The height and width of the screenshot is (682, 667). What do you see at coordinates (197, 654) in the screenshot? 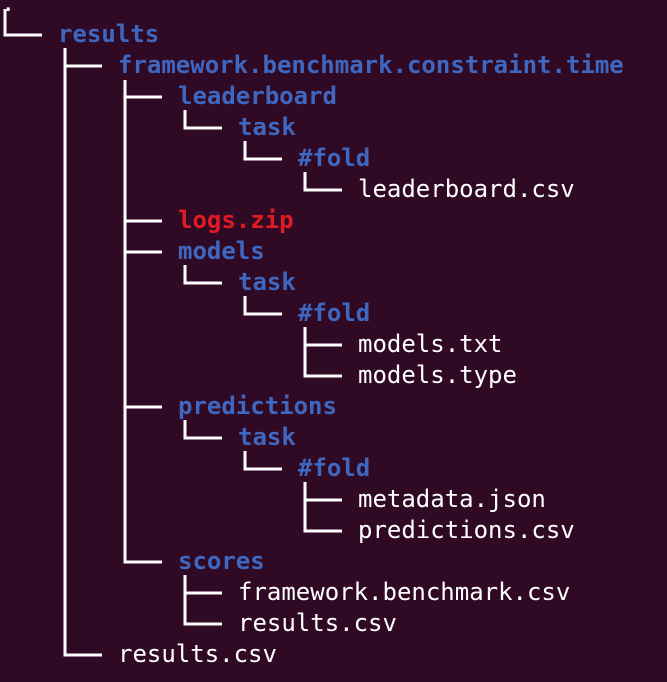
I see `file-results-csv: results.csv` at bounding box center [197, 654].